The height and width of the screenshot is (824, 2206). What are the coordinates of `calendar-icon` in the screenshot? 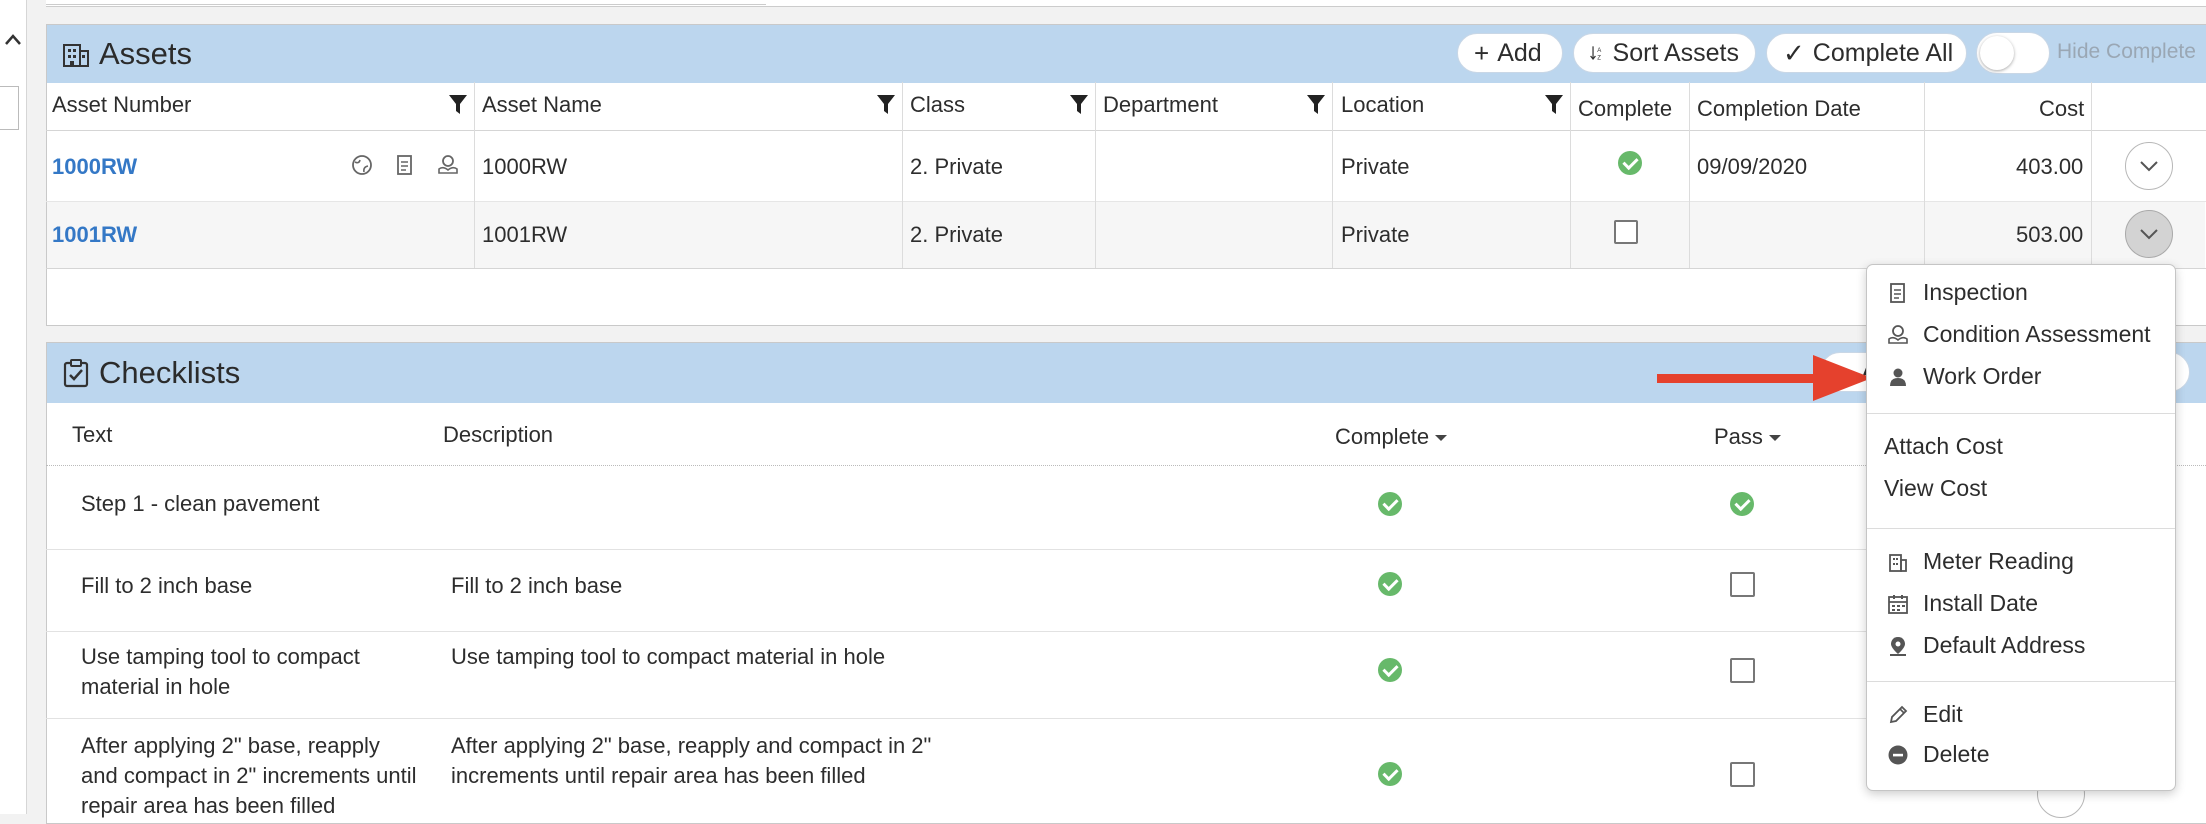 It's located at (1898, 604).